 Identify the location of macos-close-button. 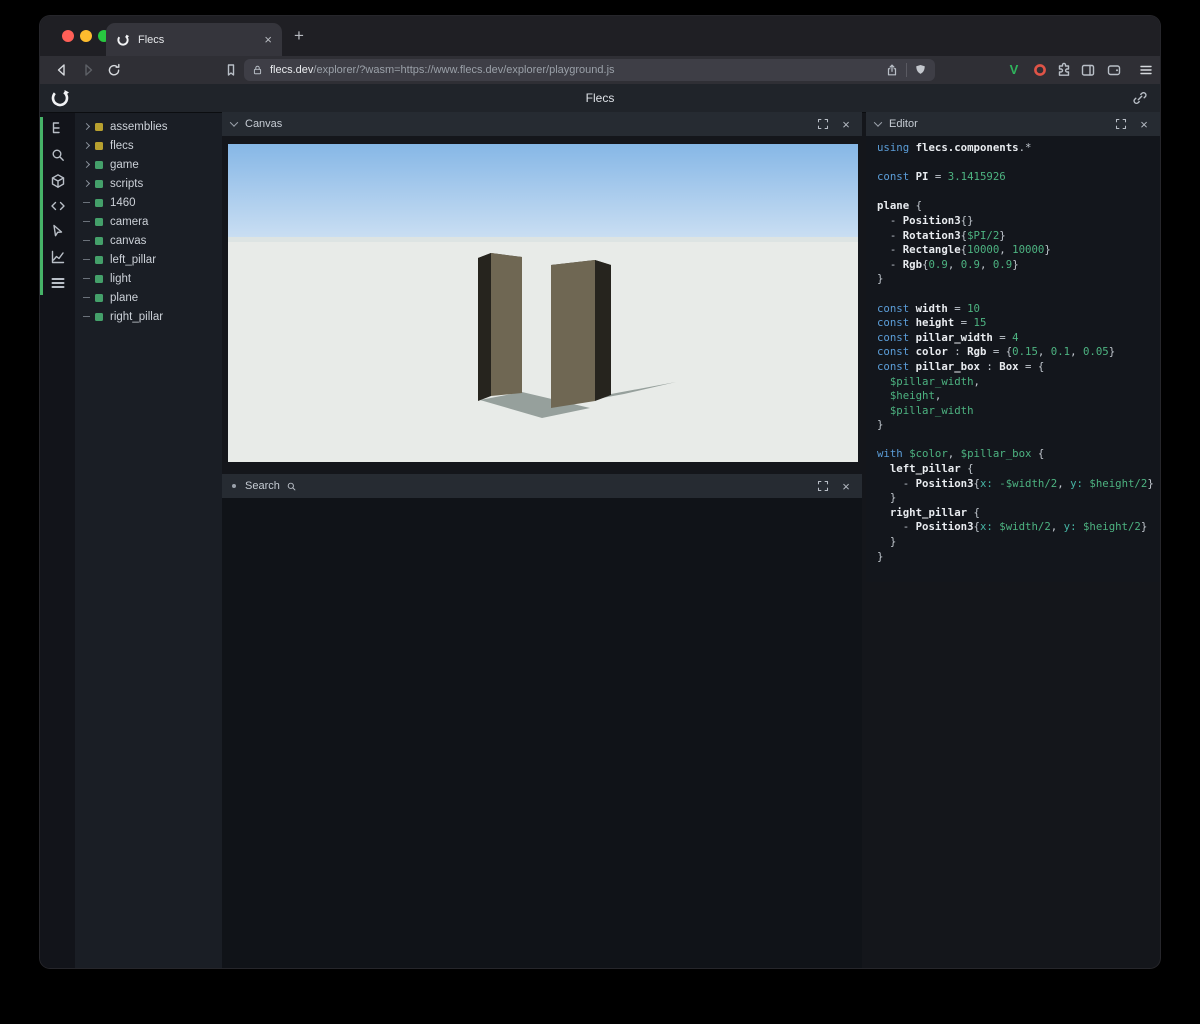
(68, 36).